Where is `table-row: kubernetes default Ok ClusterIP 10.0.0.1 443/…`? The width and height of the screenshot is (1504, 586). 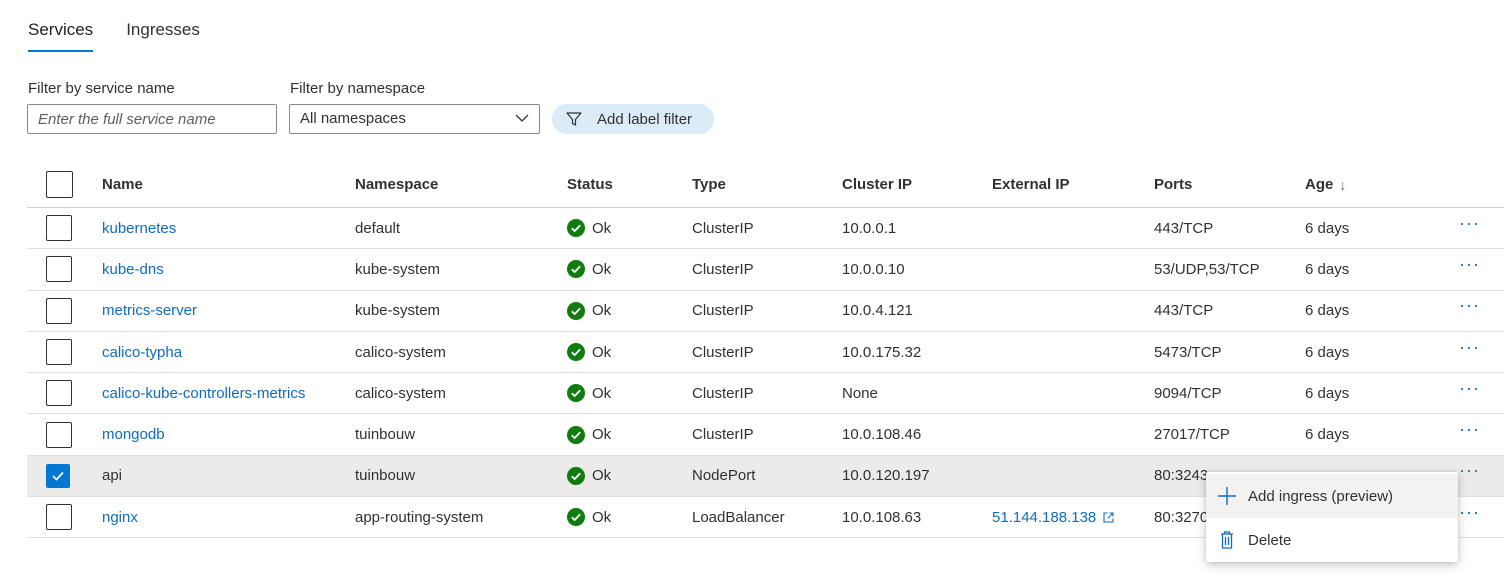
table-row: kubernetes default Ok ClusterIP 10.0.0.1 443/… is located at coordinates (765, 229).